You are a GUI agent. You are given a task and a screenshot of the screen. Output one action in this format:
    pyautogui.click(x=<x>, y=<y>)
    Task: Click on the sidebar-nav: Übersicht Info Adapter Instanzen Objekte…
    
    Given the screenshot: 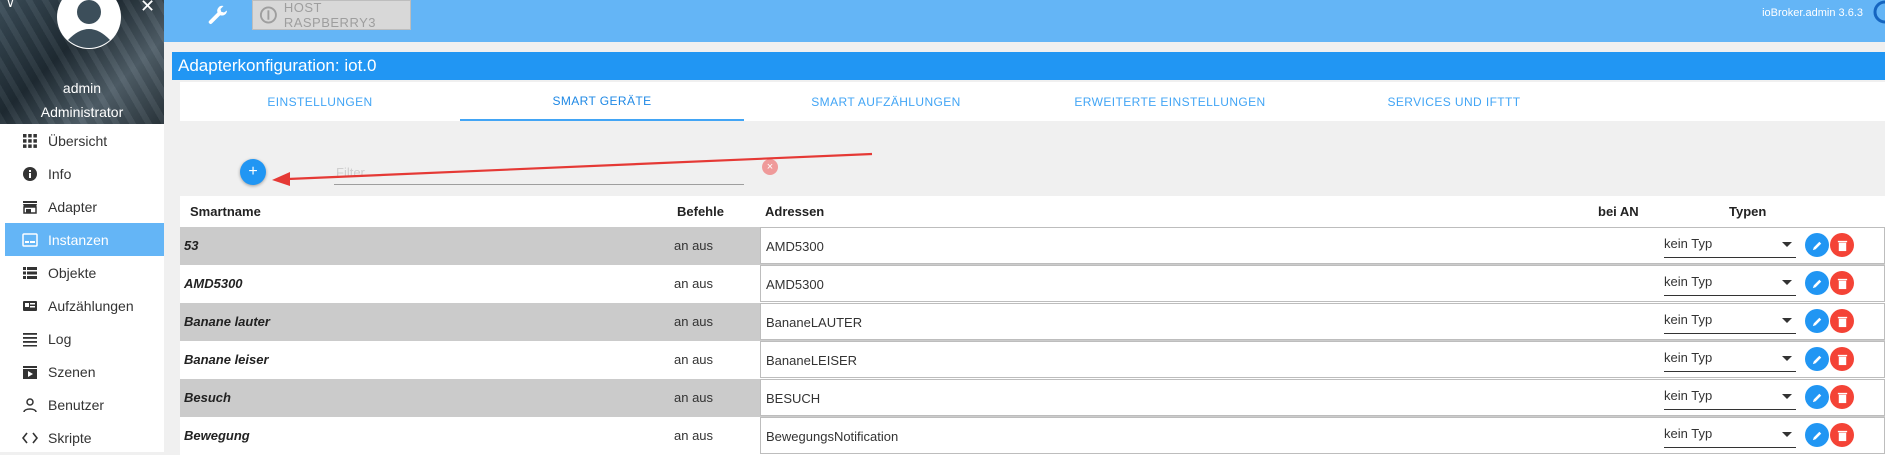 What is the action you would take?
    pyautogui.click(x=82, y=289)
    